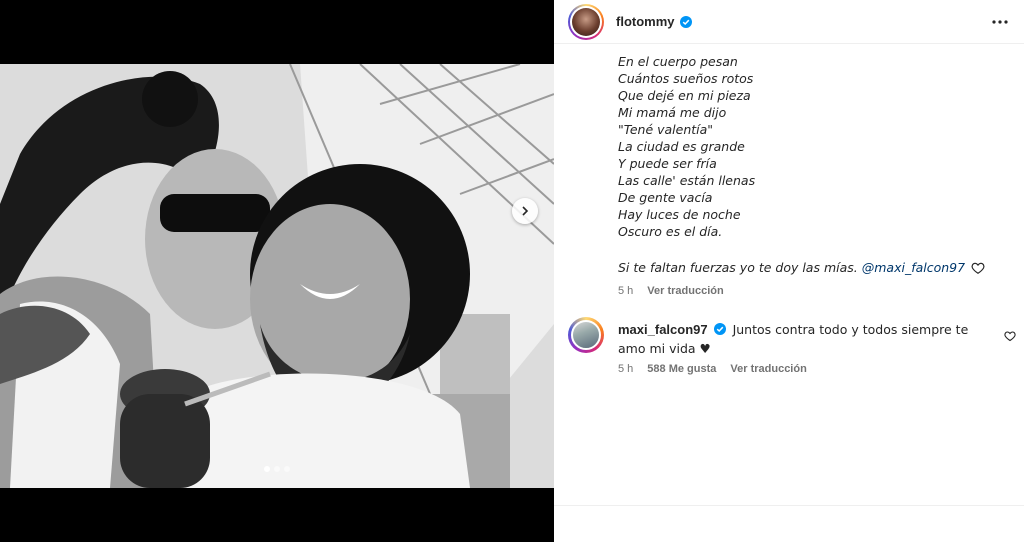 This screenshot has height=542, width=1024. Describe the element at coordinates (738, 267) in the screenshot. I see `caption-final-text: Si te faltan fuerzas yo te doy las mías.` at that location.